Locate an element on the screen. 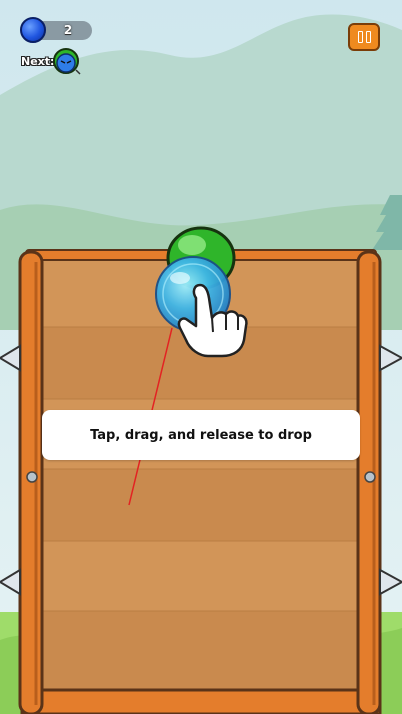 This screenshot has width=402, height=714. pointing-hand-icon is located at coordinates (212, 320).